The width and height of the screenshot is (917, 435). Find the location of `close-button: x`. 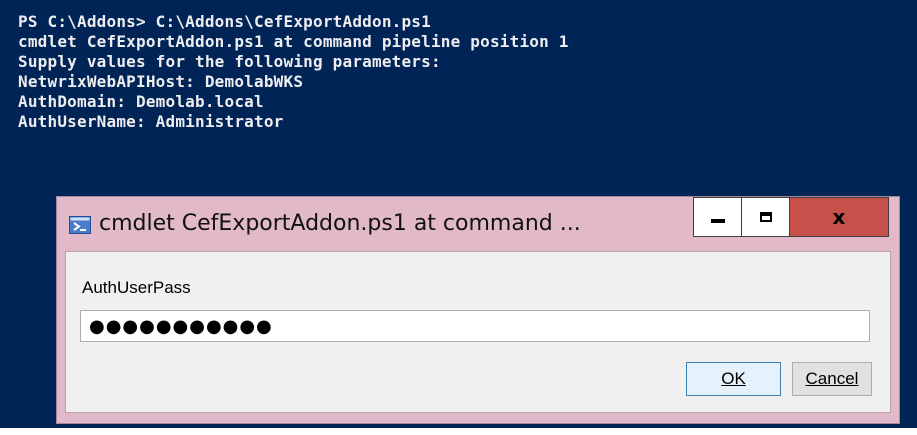

close-button: x is located at coordinates (839, 217).